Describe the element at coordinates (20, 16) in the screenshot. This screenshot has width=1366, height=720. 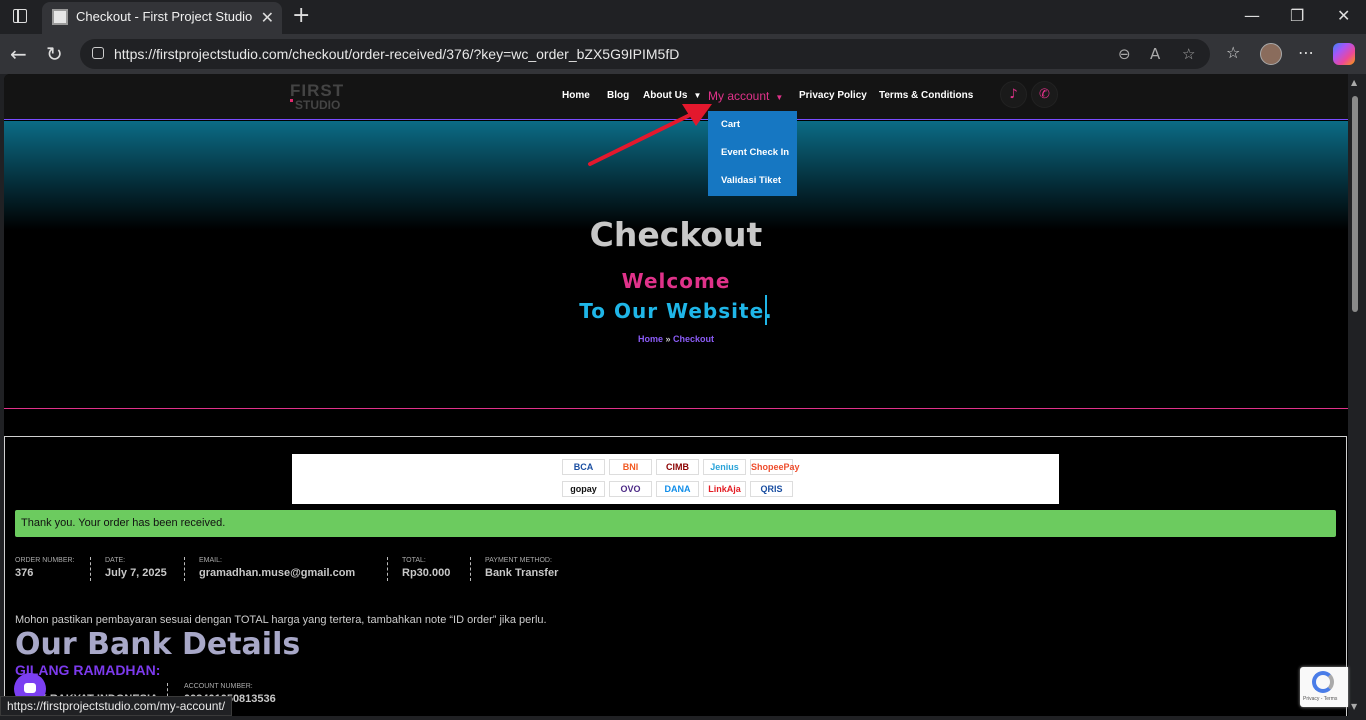
I see `tab-actions-icon` at that location.